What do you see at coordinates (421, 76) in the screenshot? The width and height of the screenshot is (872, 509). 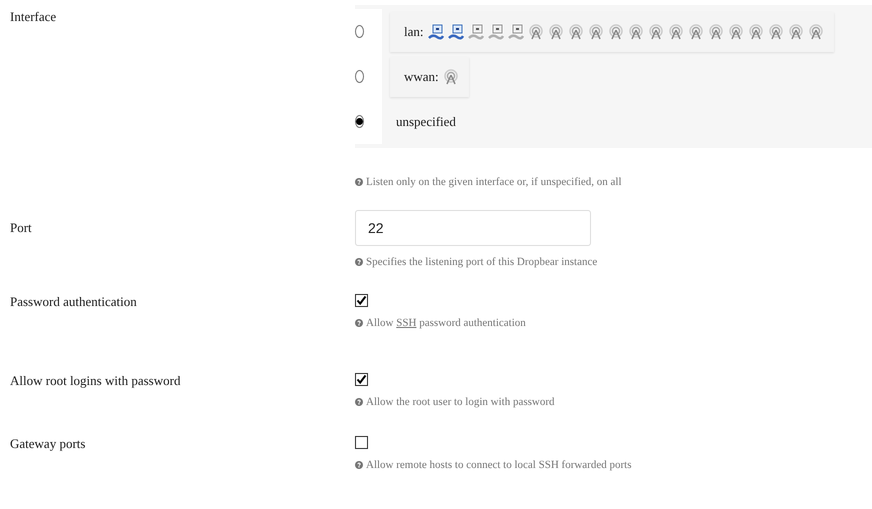 I see `interface-name: wwan:` at bounding box center [421, 76].